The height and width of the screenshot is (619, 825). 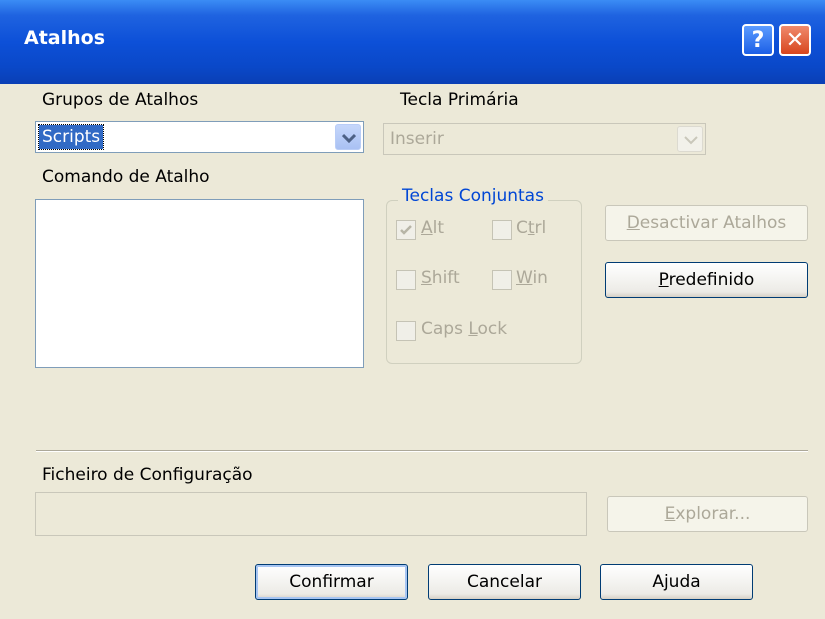 What do you see at coordinates (531, 228) in the screenshot?
I see `ctrl-label: Ctrl` at bounding box center [531, 228].